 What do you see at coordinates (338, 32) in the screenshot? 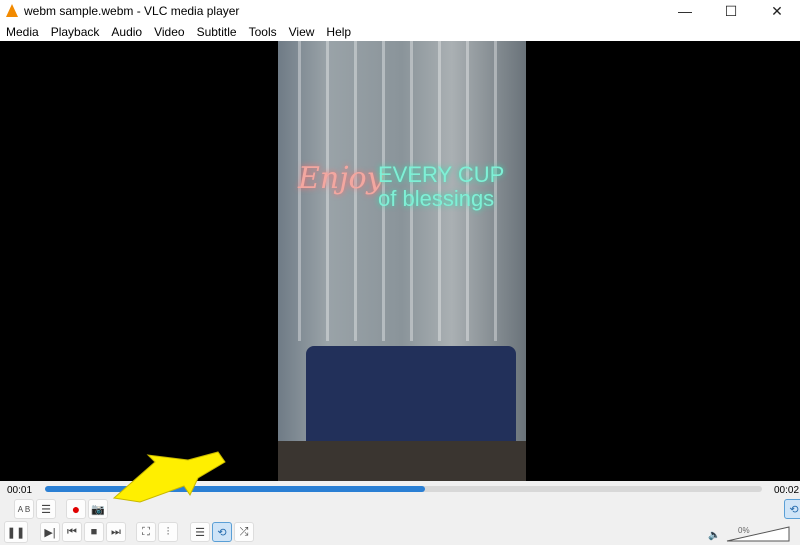
I see `menu-help: Help` at bounding box center [338, 32].